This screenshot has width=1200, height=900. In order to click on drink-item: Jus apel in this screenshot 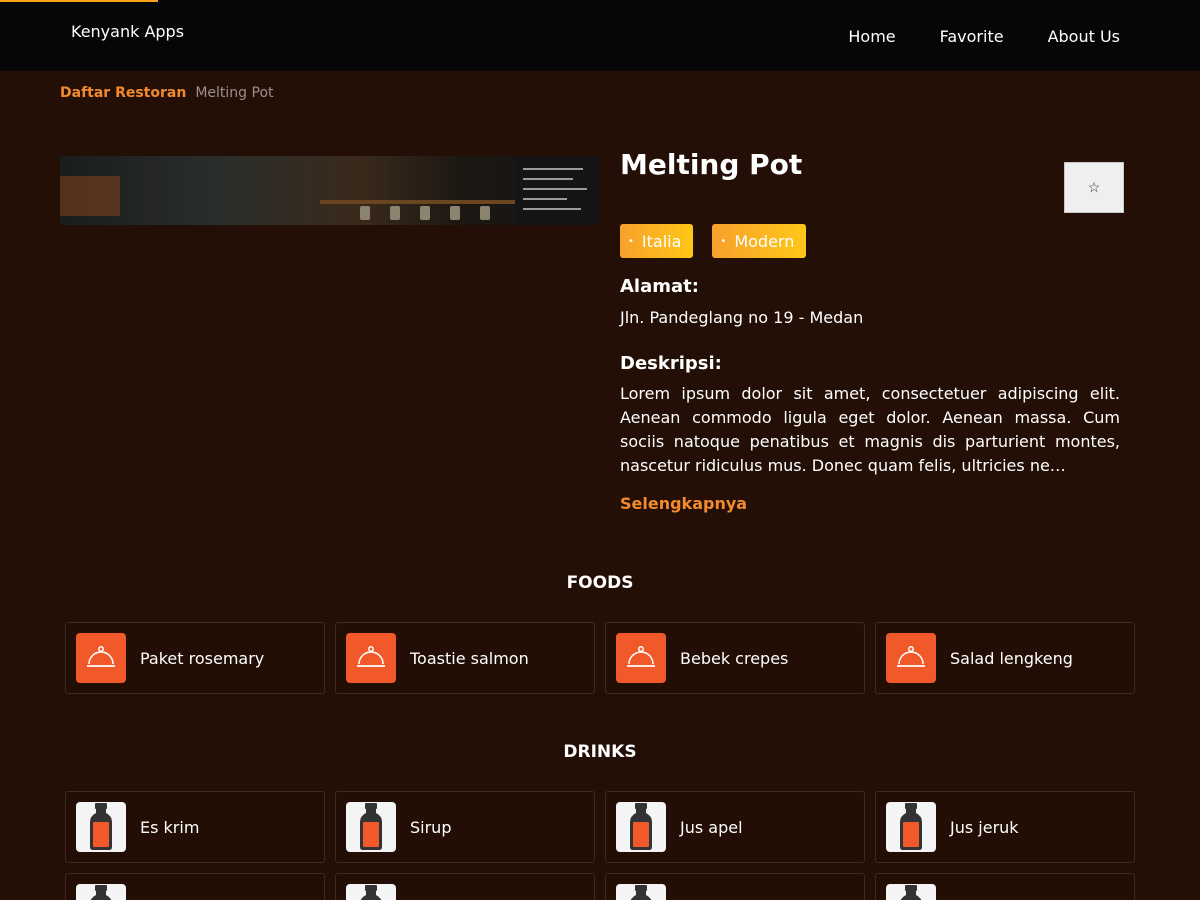, I will do `click(735, 827)`.